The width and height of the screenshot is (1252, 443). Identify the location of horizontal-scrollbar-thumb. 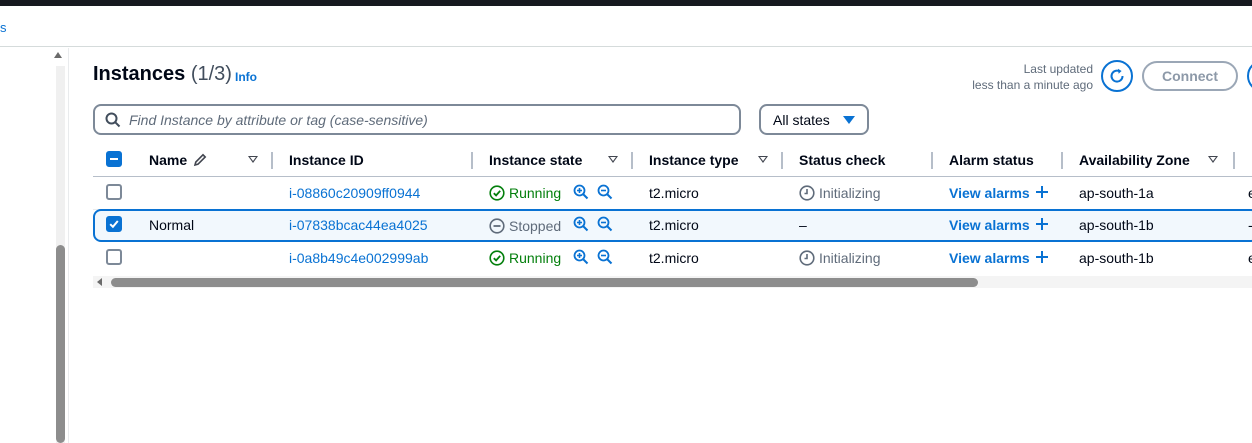
(544, 282).